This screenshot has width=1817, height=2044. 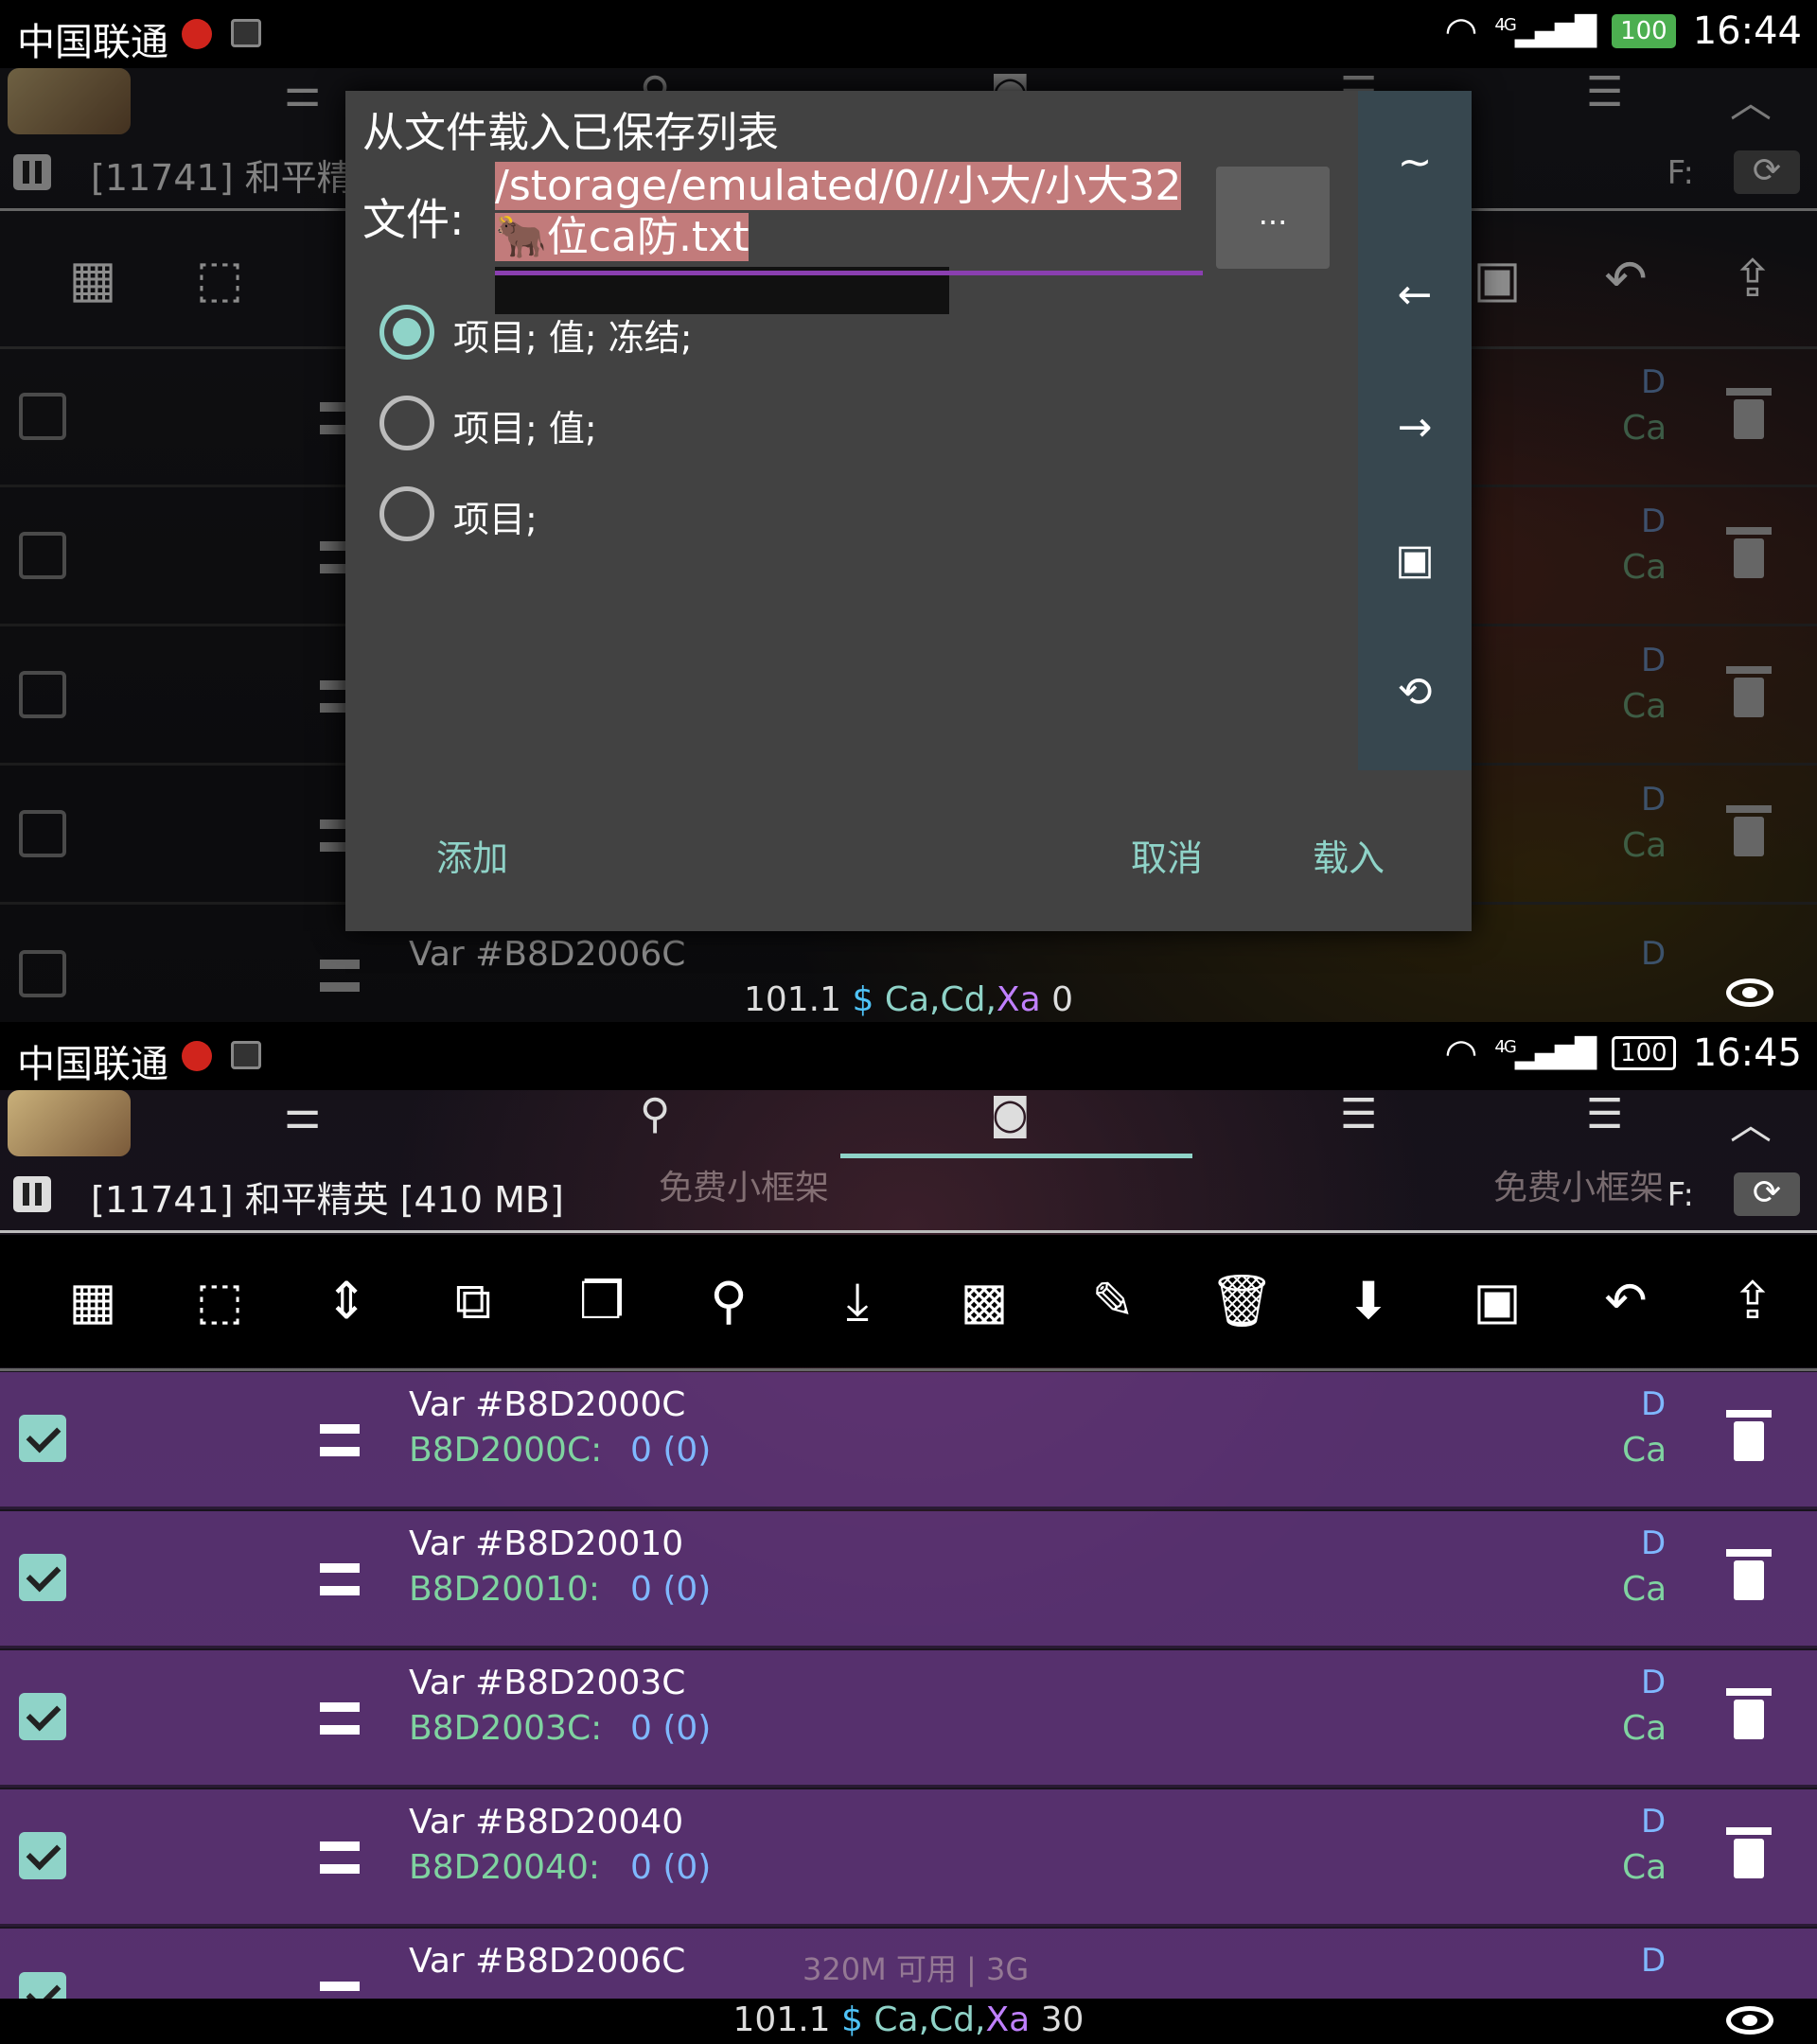 I want to click on var-name: Var #B8D2000C, so click(x=547, y=1404).